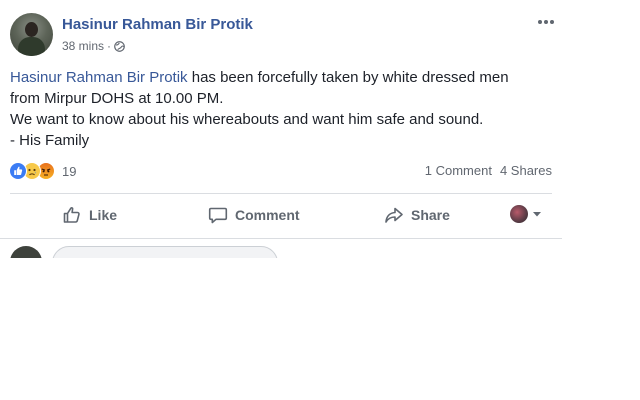 Image resolution: width=640 pixels, height=400 pixels. I want to click on share-button-label: Share, so click(430, 215).